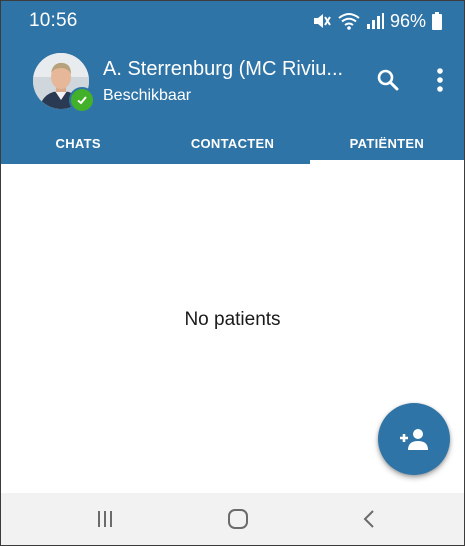 Image resolution: width=465 pixels, height=546 pixels. I want to click on status-time: 10:56, so click(53, 20).